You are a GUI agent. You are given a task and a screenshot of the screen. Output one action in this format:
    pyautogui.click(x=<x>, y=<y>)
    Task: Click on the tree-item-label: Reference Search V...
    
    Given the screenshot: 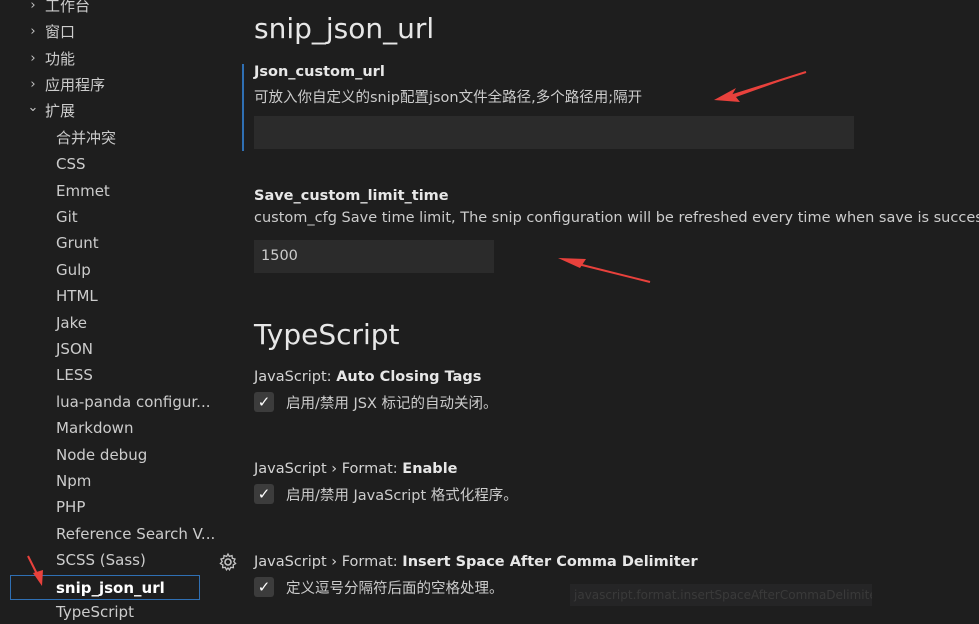 What is the action you would take?
    pyautogui.click(x=136, y=534)
    